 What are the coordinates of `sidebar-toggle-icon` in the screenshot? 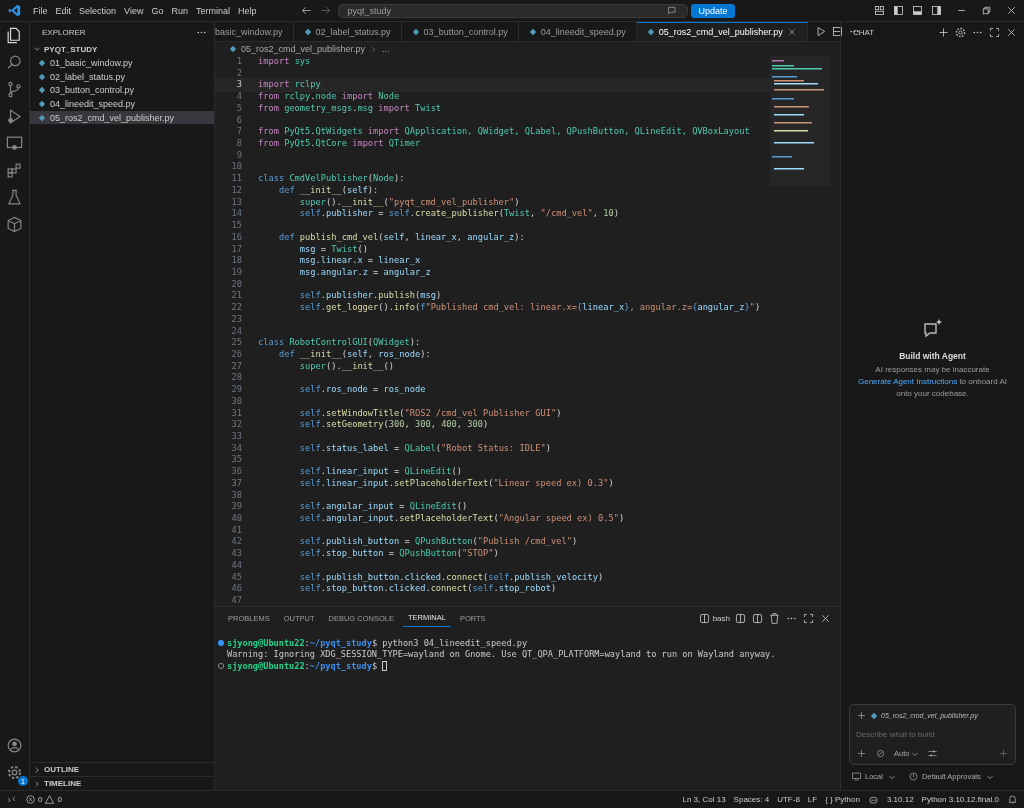 It's located at (898, 10).